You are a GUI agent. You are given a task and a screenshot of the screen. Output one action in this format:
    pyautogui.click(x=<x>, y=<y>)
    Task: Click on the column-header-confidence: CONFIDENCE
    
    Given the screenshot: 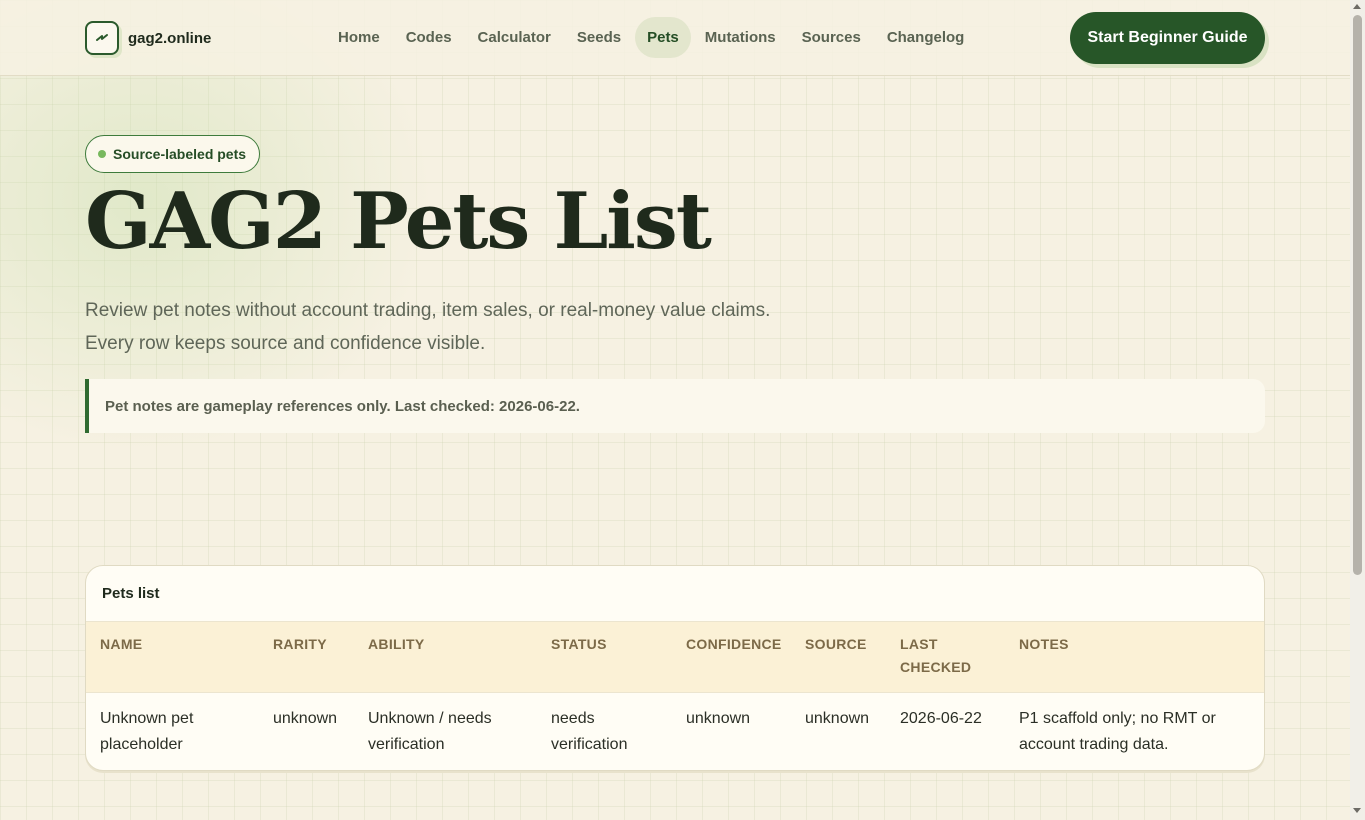 What is the action you would take?
    pyautogui.click(x=731, y=657)
    